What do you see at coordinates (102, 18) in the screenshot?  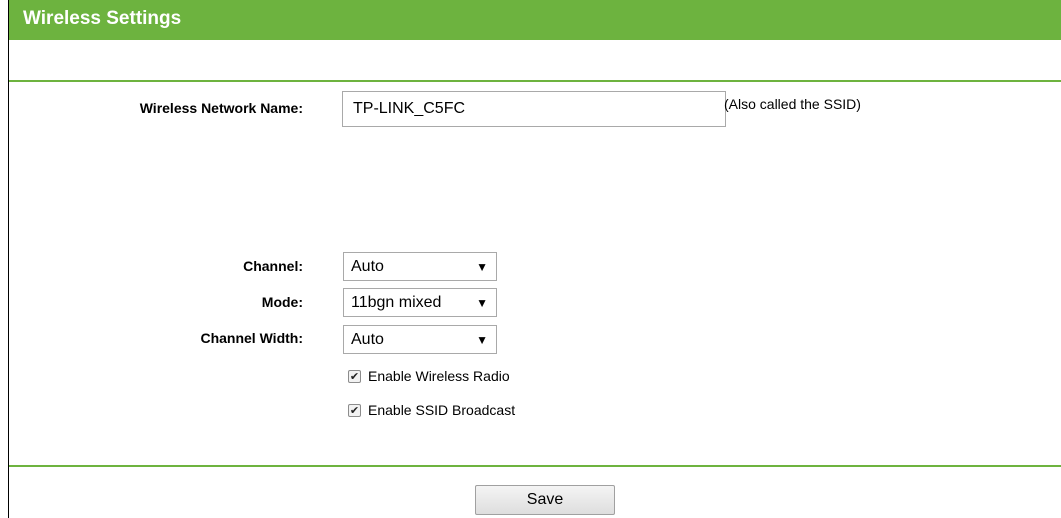 I see `page-title: Wireless Settings` at bounding box center [102, 18].